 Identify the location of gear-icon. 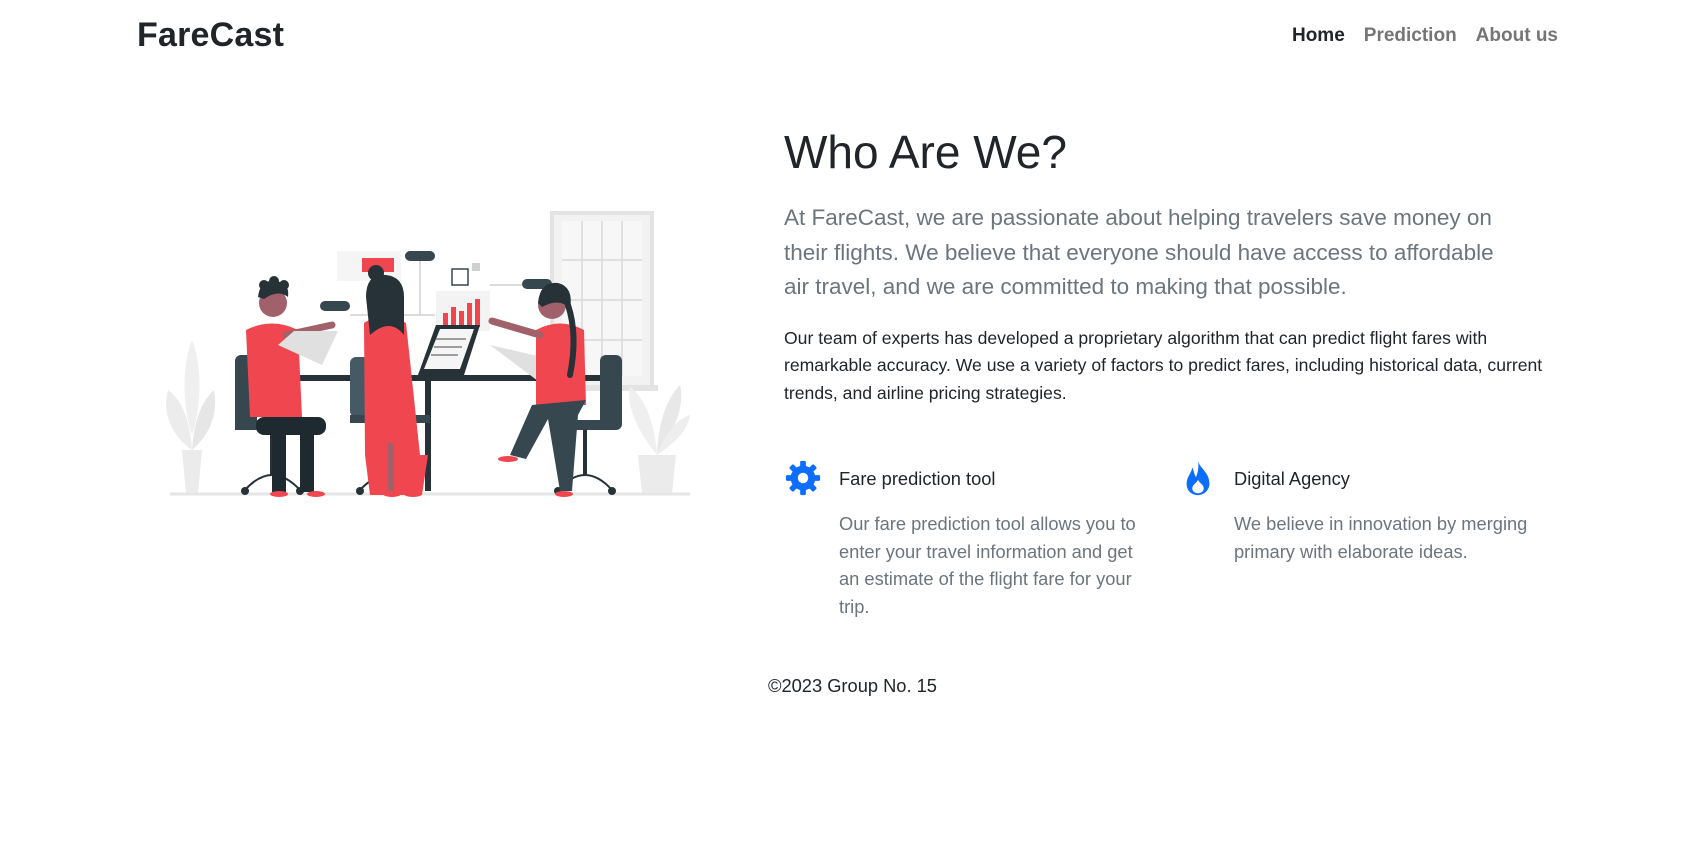
(803, 478).